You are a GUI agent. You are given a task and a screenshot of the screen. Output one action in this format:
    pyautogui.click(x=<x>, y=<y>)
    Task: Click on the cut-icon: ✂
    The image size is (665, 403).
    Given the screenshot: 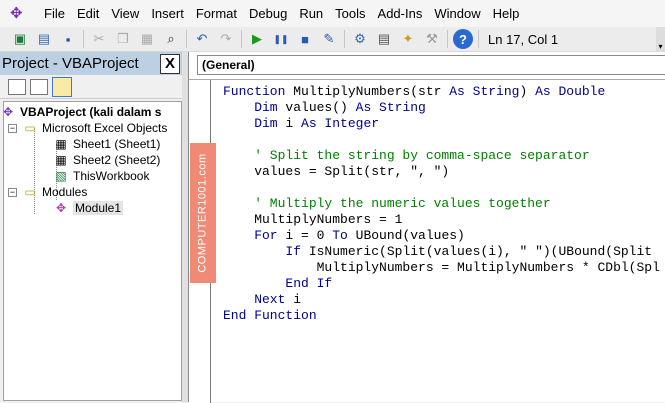 What is the action you would take?
    pyautogui.click(x=99, y=39)
    